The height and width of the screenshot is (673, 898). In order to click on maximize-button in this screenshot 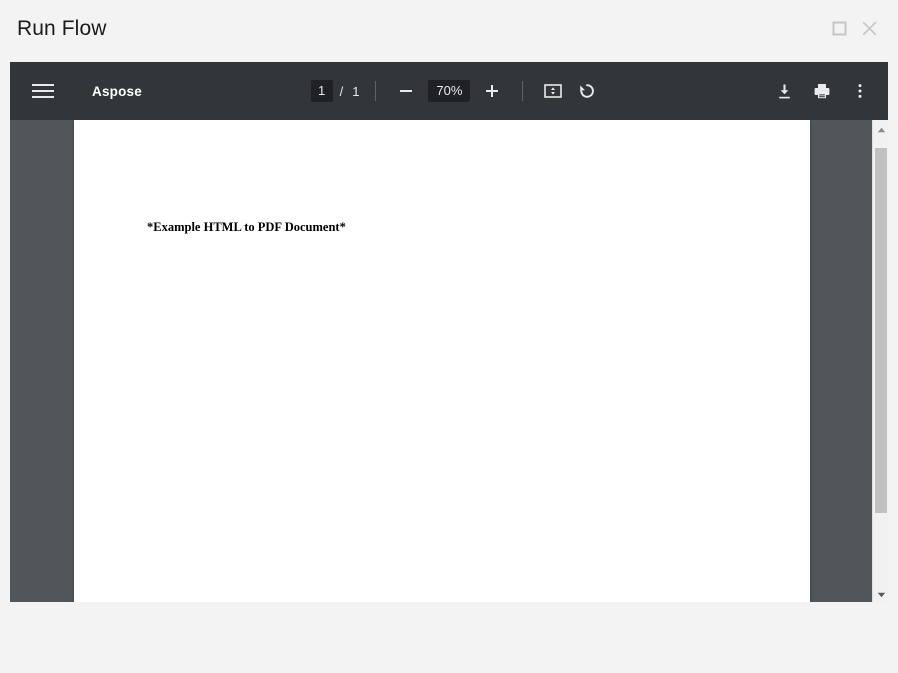, I will do `click(839, 28)`.